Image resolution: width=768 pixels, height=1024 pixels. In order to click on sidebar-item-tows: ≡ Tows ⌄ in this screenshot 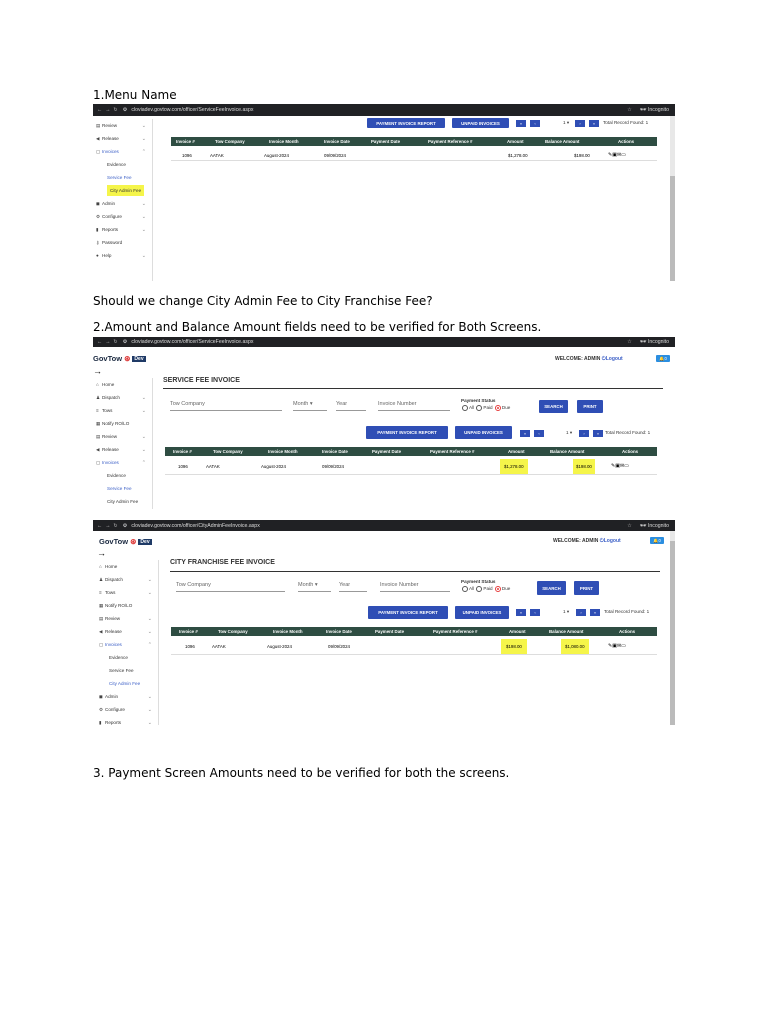, I will do `click(122, 410)`.